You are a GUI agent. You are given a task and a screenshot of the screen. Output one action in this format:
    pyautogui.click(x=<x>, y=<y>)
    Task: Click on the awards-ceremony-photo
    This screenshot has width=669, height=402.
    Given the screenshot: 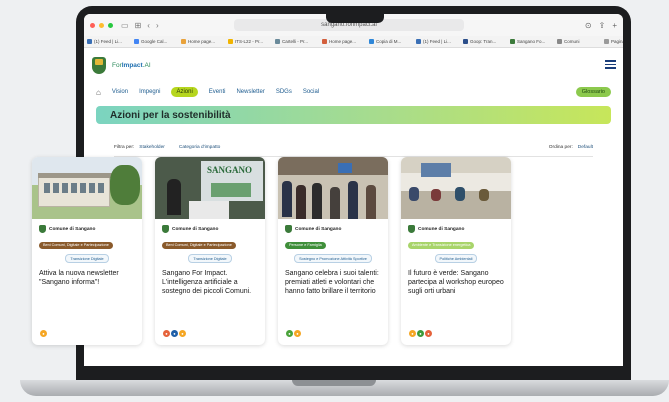 What is the action you would take?
    pyautogui.click(x=333, y=188)
    